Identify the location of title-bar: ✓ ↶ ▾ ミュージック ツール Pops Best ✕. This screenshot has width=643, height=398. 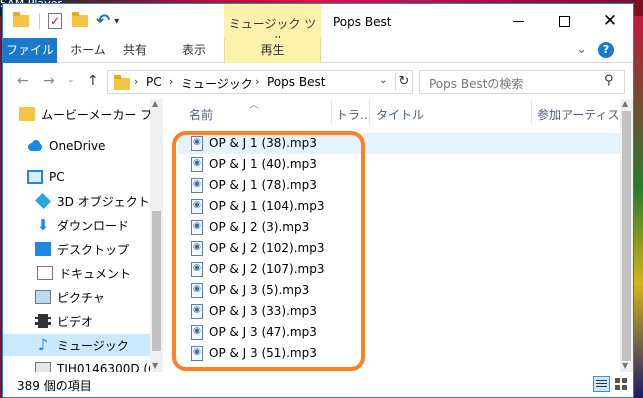
(318, 26).